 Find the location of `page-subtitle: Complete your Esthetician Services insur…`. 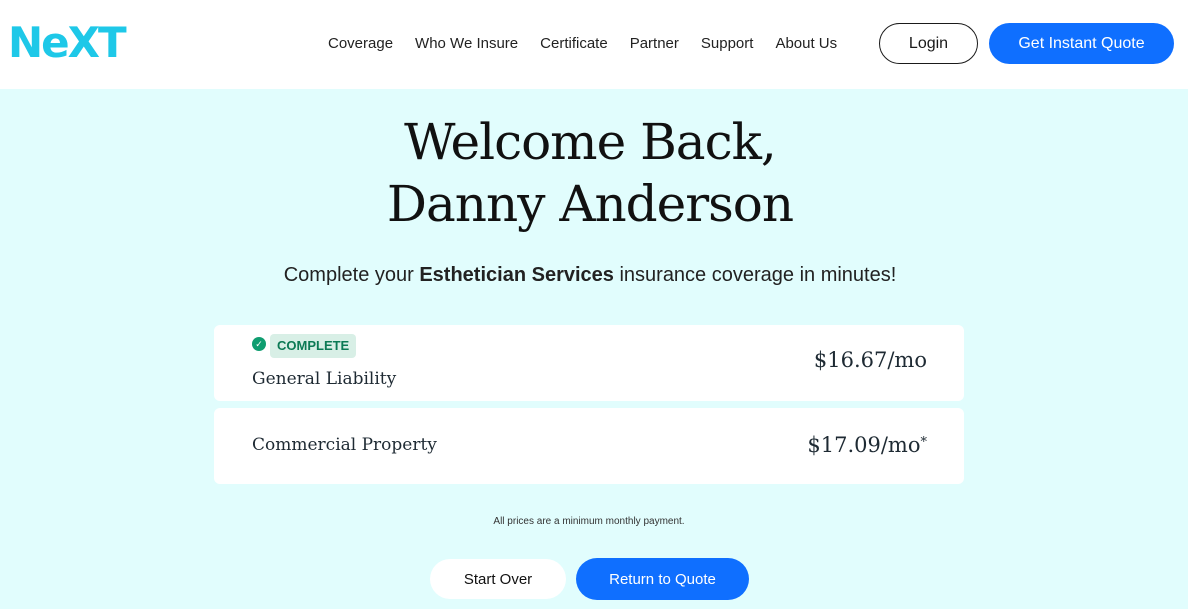

page-subtitle: Complete your Esthetician Services insur… is located at coordinates (590, 275).